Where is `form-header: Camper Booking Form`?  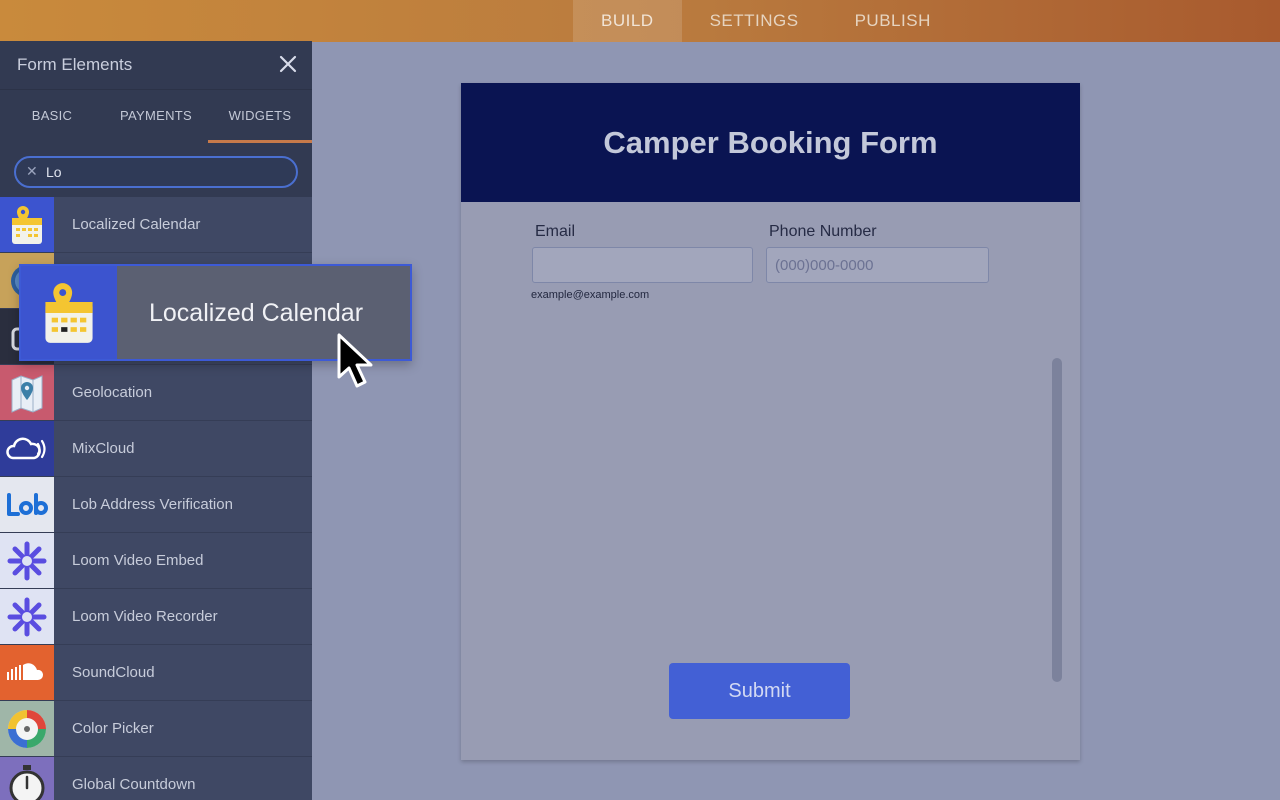 form-header: Camper Booking Form is located at coordinates (770, 142).